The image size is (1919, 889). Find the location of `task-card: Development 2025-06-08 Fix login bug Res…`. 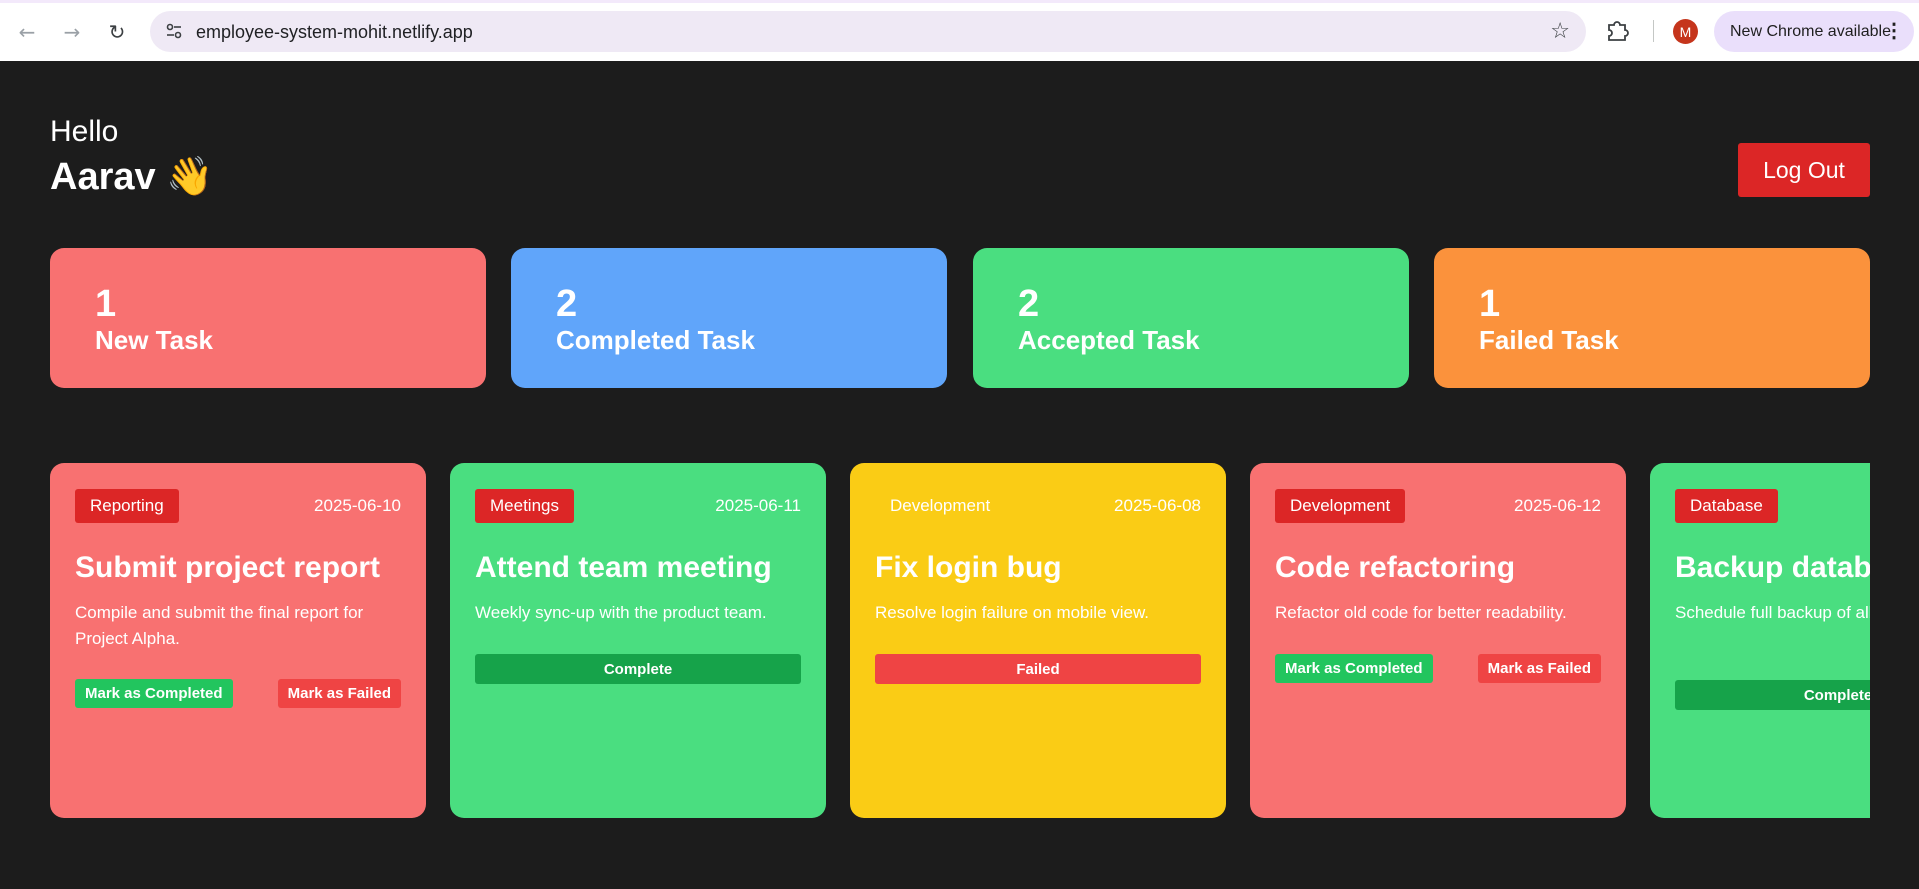

task-card: Development 2025-06-08 Fix login bug Res… is located at coordinates (1038, 640).